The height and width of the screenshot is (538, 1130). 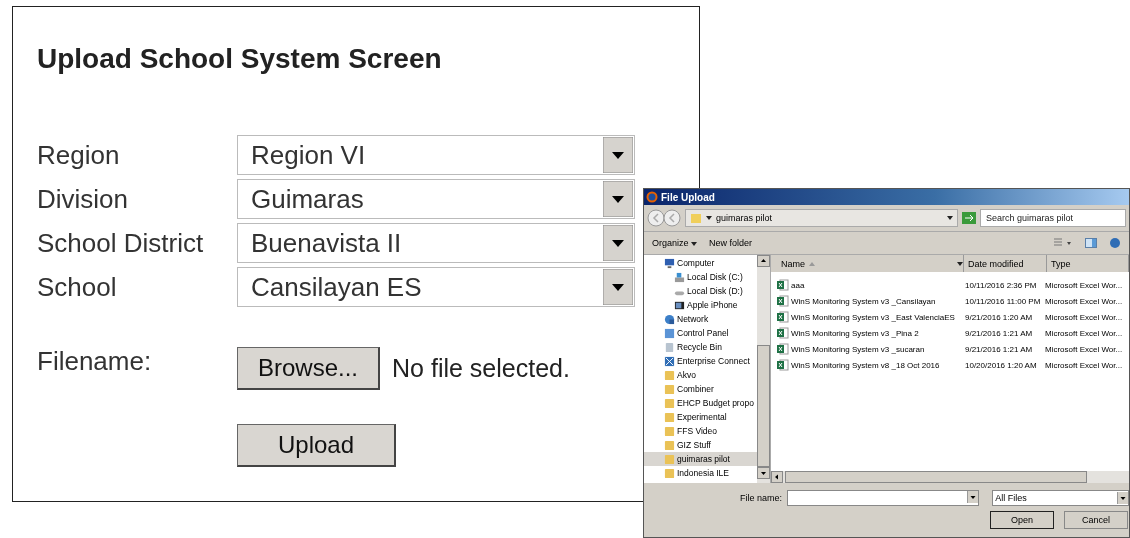 What do you see at coordinates (1096, 520) in the screenshot?
I see `cancel-button: Cancel` at bounding box center [1096, 520].